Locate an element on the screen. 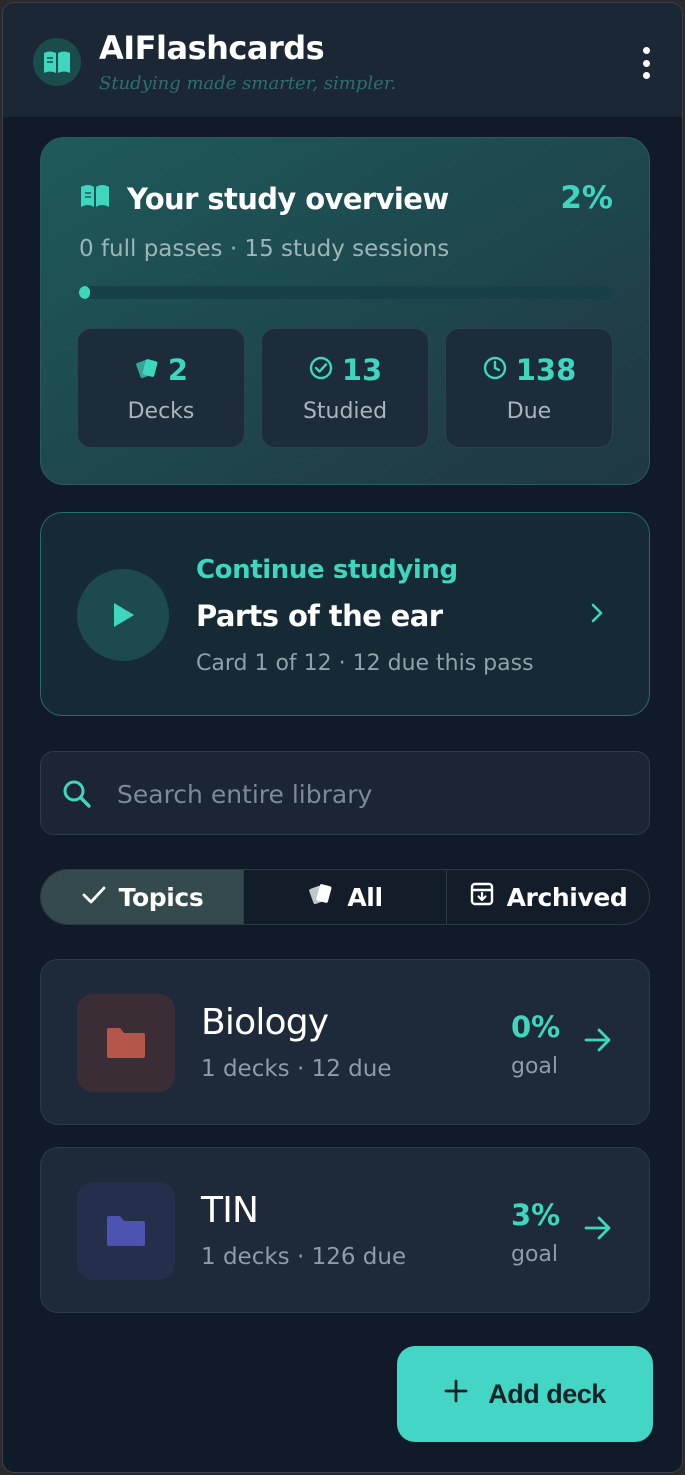  topic-meta: 1 decks · 126 due is located at coordinates (304, 1257).